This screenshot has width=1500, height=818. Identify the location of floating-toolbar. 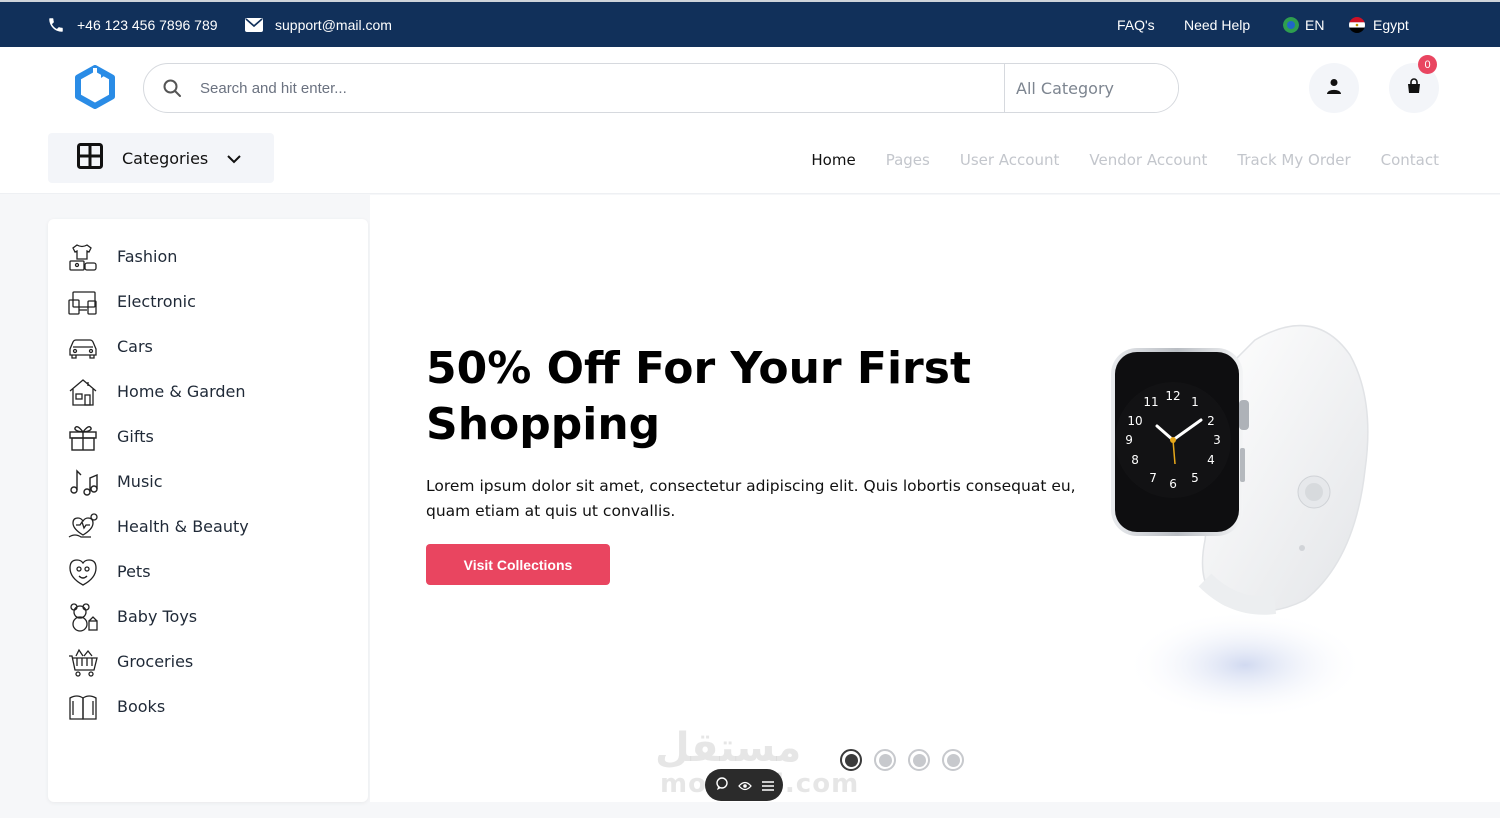
(744, 785).